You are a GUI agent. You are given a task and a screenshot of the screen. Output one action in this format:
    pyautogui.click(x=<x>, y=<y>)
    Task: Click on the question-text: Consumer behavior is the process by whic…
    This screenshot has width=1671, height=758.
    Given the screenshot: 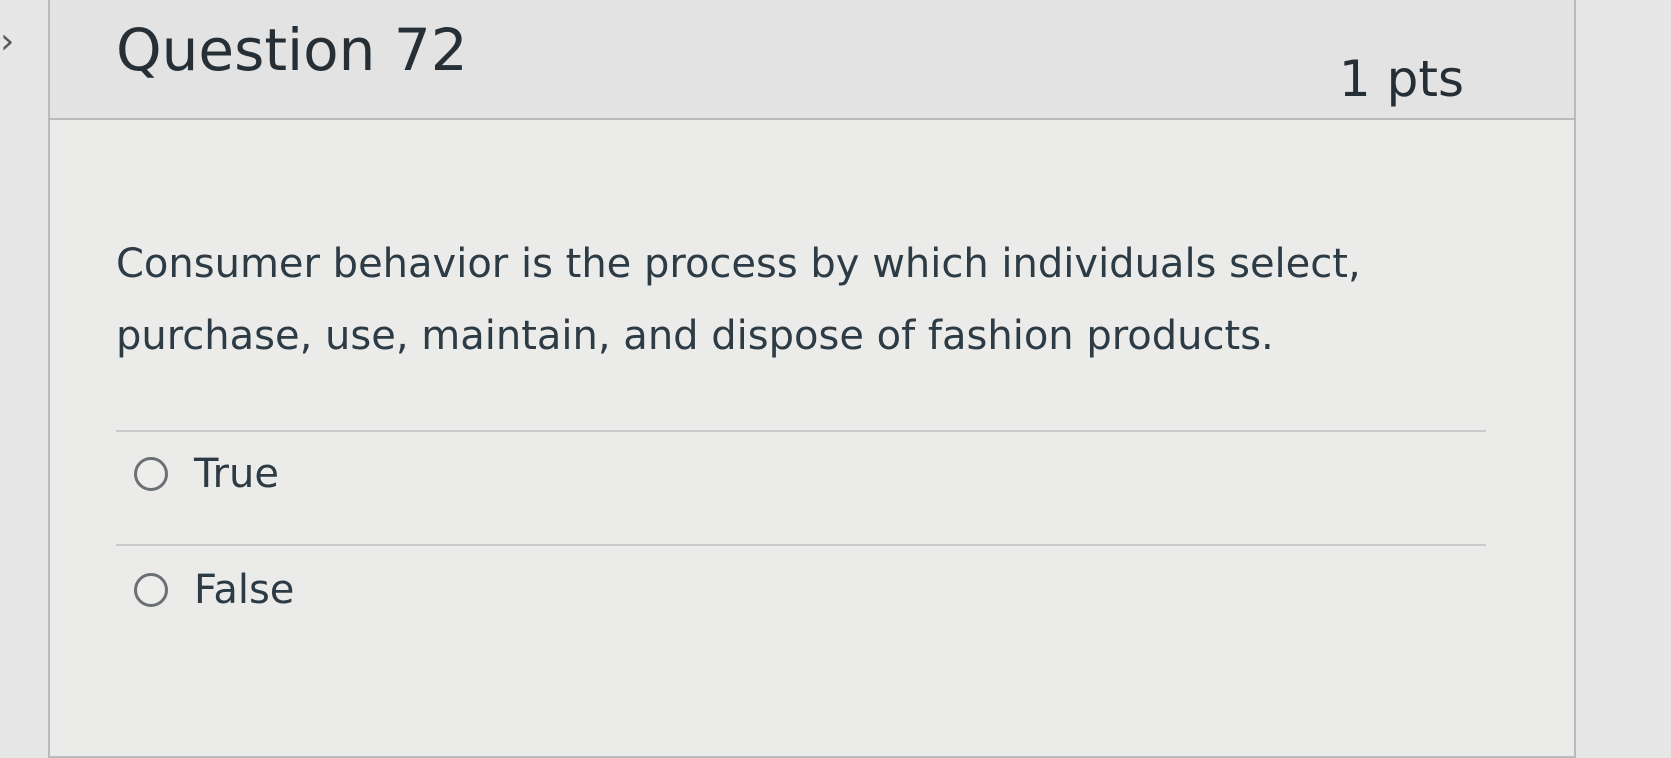 What is the action you would take?
    pyautogui.click(x=738, y=300)
    